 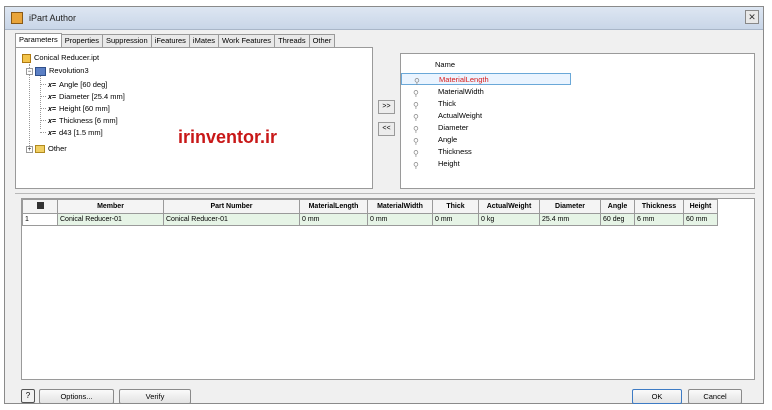 I want to click on section-divider, so click(x=385, y=193).